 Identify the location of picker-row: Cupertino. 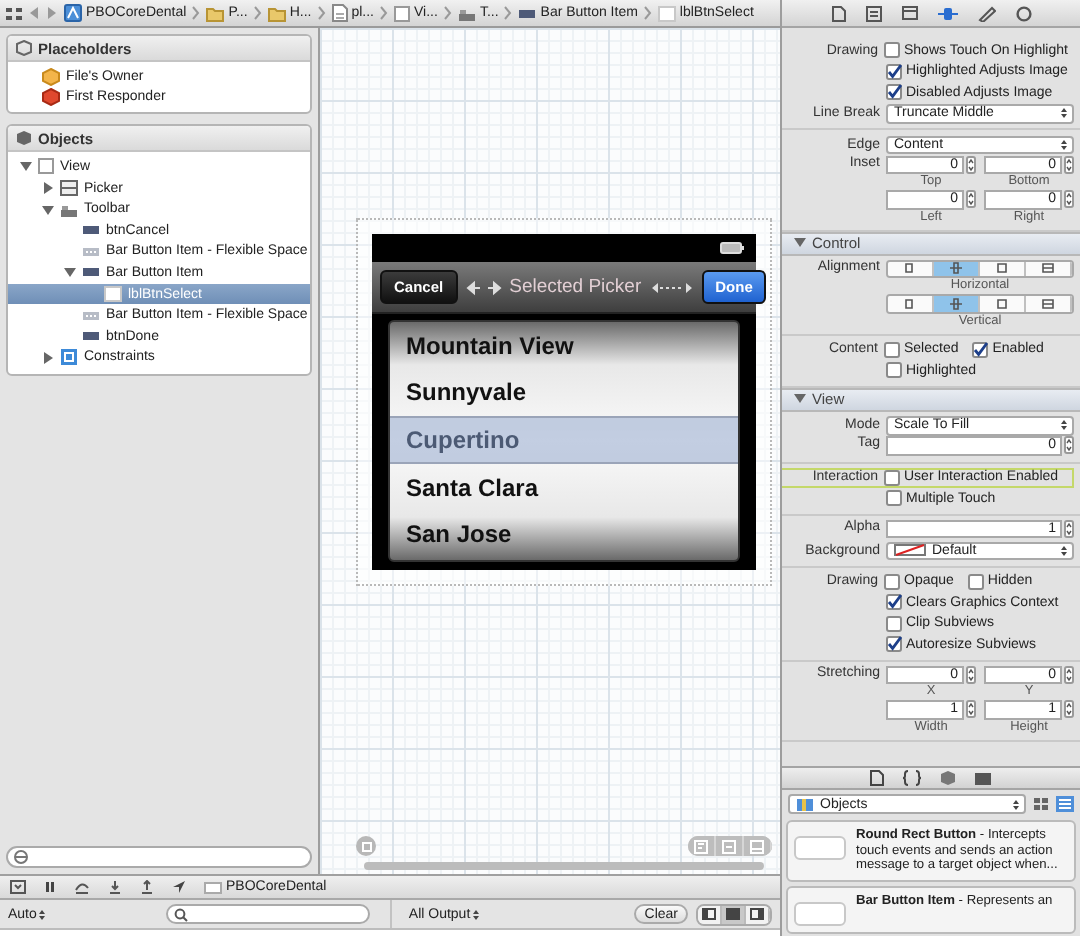
(564, 440).